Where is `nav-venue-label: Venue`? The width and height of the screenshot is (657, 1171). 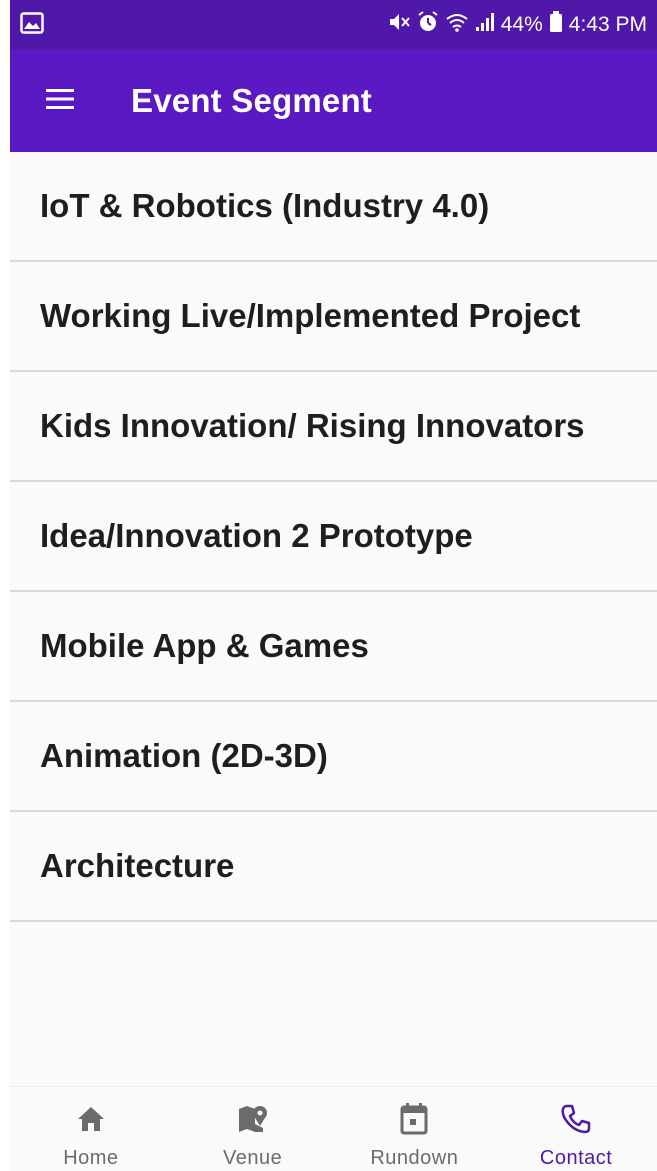 nav-venue-label: Venue is located at coordinates (253, 1158).